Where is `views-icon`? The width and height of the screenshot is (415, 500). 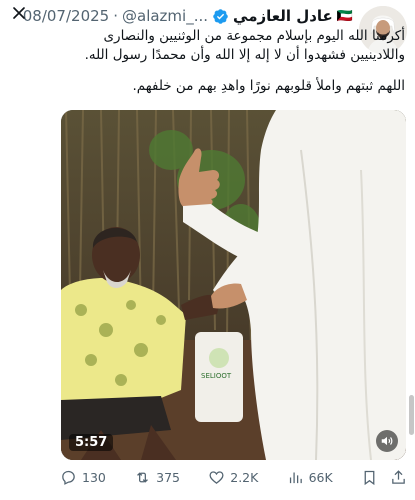
views-icon is located at coordinates (295, 477).